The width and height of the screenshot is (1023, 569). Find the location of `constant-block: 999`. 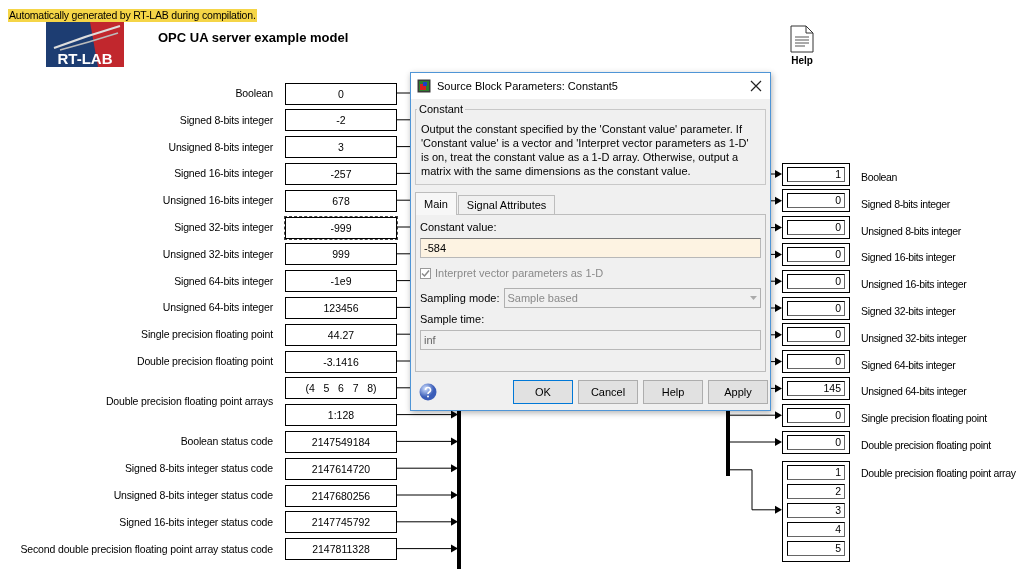

constant-block: 999 is located at coordinates (341, 254).